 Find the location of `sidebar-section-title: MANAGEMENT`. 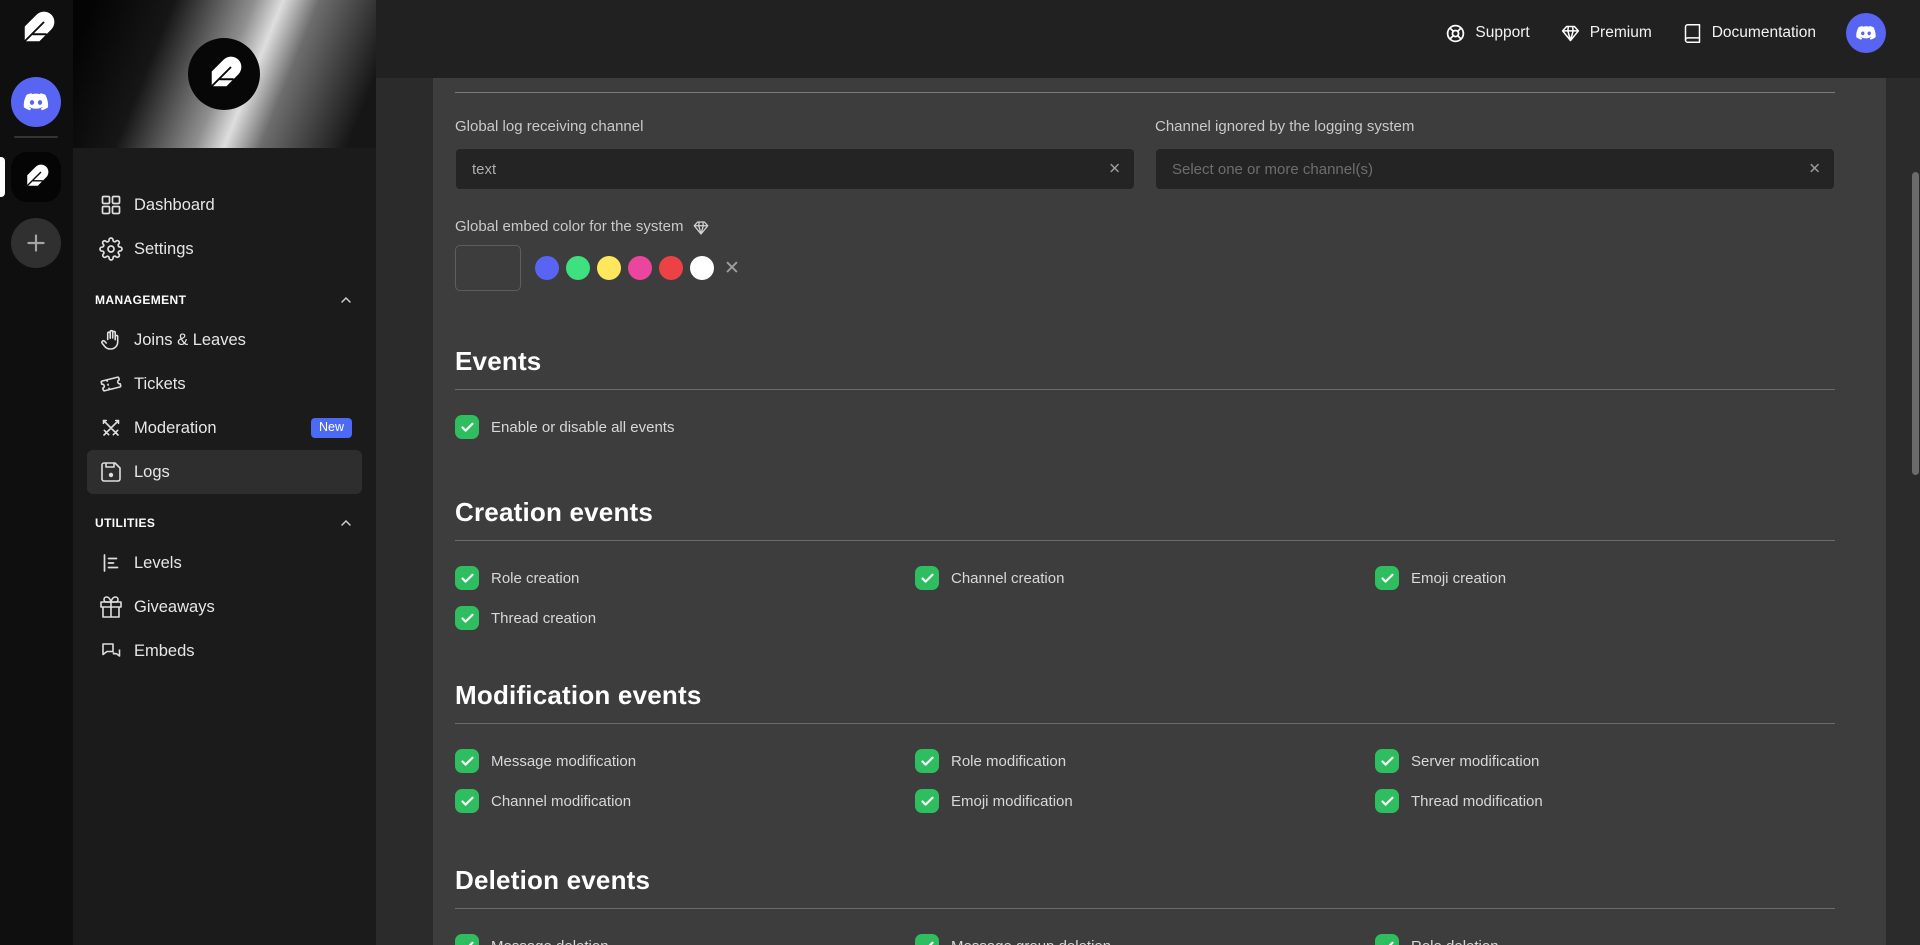

sidebar-section-title: MANAGEMENT is located at coordinates (141, 300).